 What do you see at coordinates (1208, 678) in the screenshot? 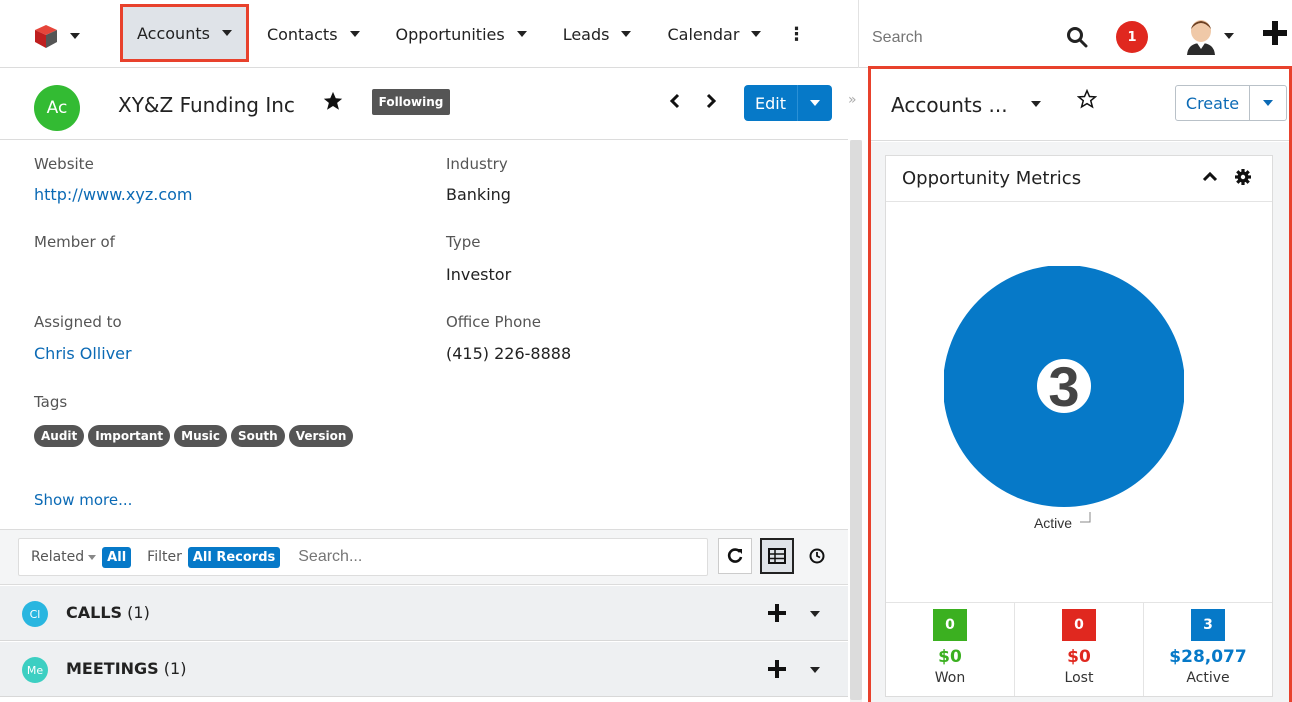
I see `metric-label: Active` at bounding box center [1208, 678].